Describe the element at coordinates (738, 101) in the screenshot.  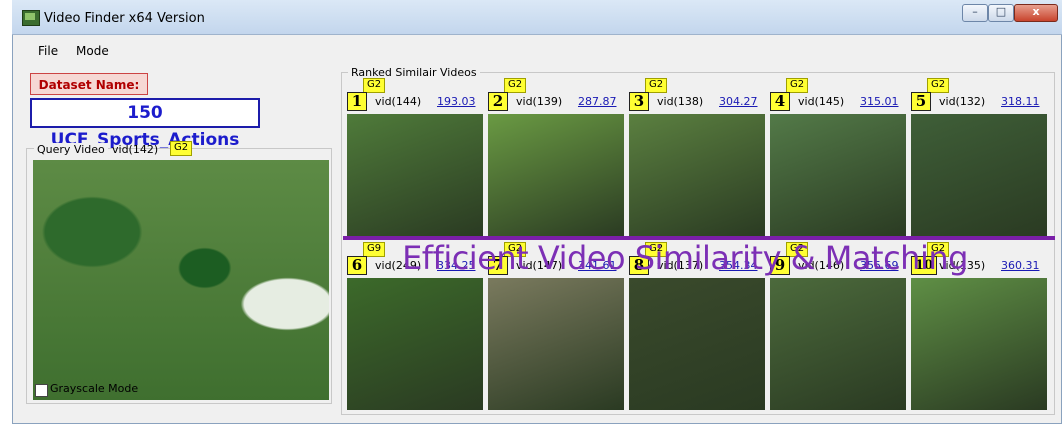
I see `result-score-link: 304.27` at that location.